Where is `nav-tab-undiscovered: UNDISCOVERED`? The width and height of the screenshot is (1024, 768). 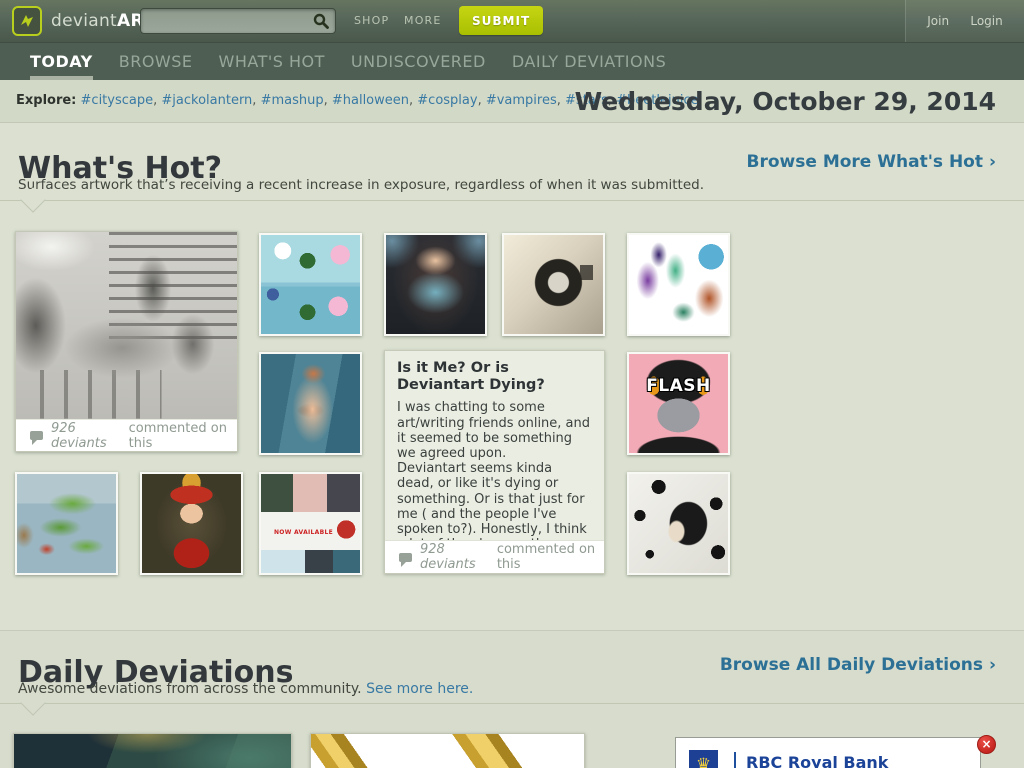 nav-tab-undiscovered: UNDISCOVERED is located at coordinates (418, 62).